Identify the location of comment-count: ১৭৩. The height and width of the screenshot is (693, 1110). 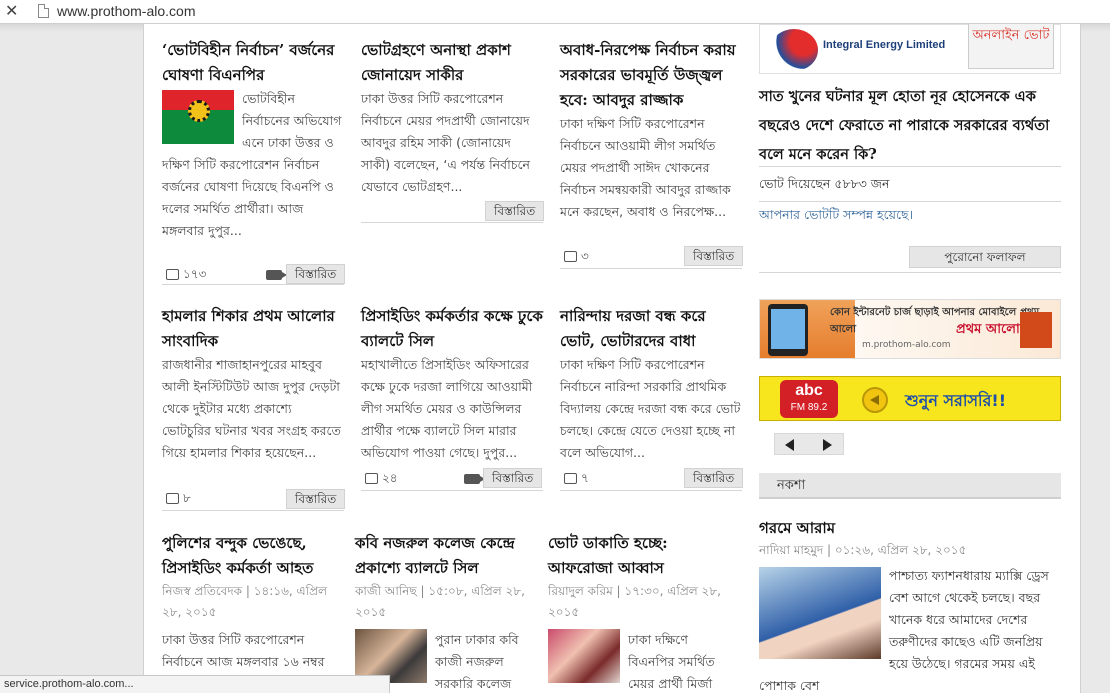
(186, 276).